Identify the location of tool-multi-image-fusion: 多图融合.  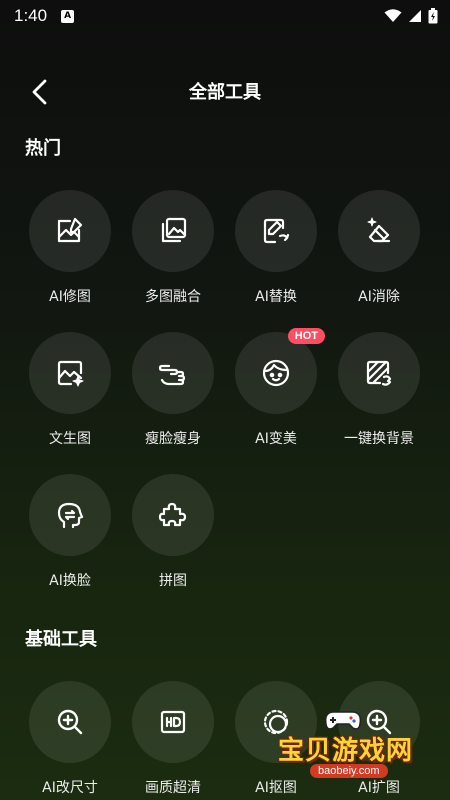
(173, 250).